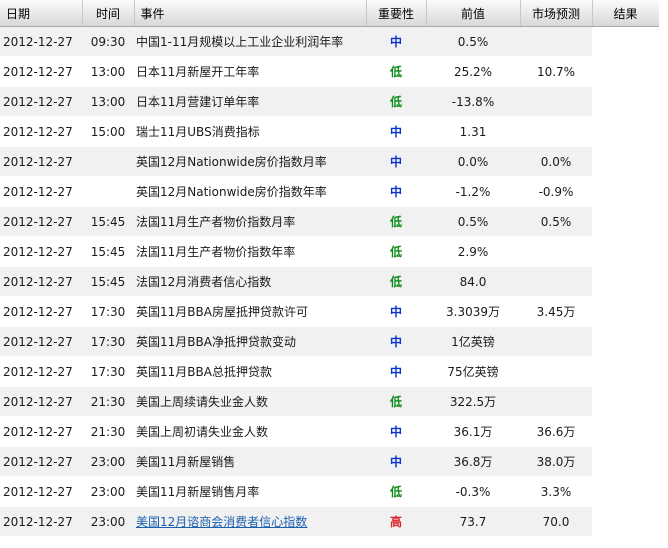 Image resolution: width=668 pixels, height=548 pixels. I want to click on row-previous: 3.3039万, so click(473, 311).